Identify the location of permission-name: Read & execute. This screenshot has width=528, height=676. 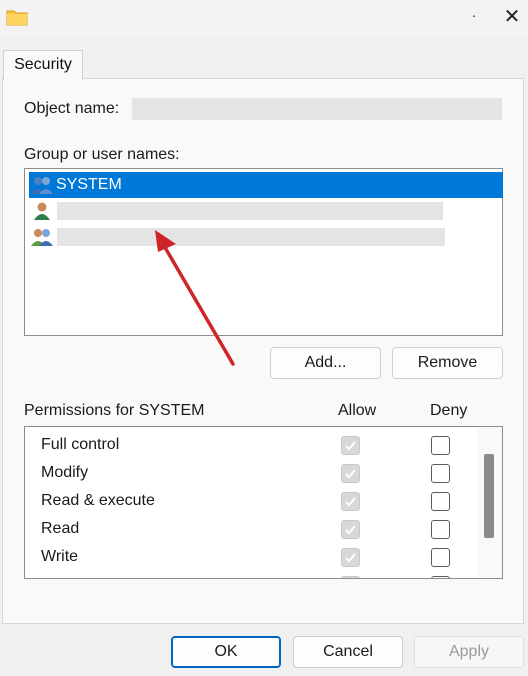
(98, 500).